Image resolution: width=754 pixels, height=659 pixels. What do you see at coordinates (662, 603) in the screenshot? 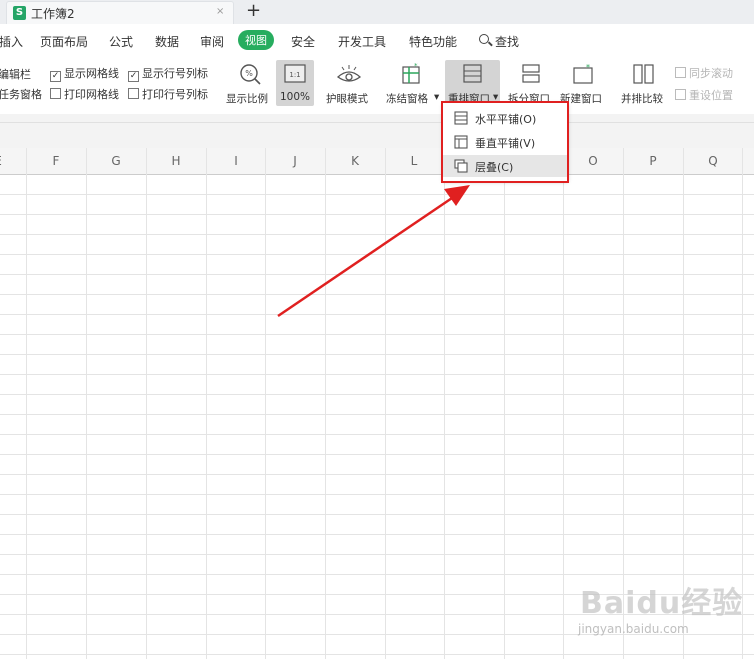
I see `watermark-logo: Baidu经验` at bounding box center [662, 603].